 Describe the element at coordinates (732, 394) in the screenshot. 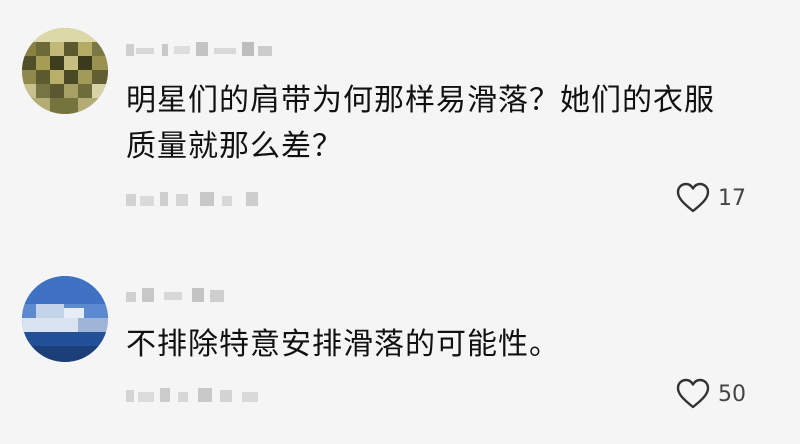

I see `like-count: 50` at that location.